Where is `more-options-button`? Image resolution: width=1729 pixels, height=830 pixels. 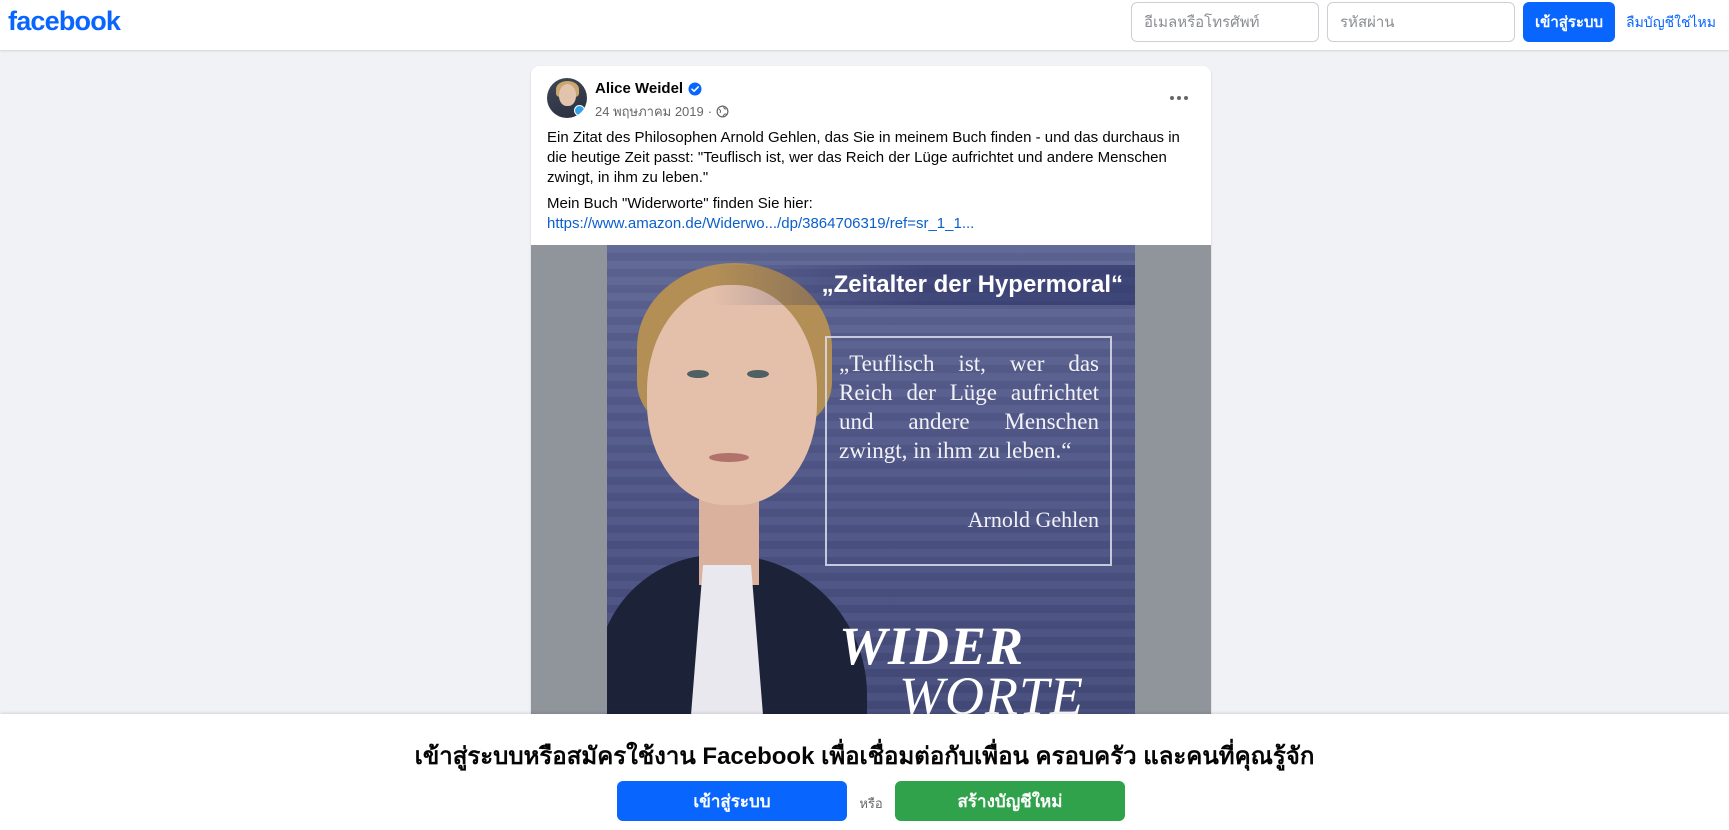 more-options-button is located at coordinates (1179, 98).